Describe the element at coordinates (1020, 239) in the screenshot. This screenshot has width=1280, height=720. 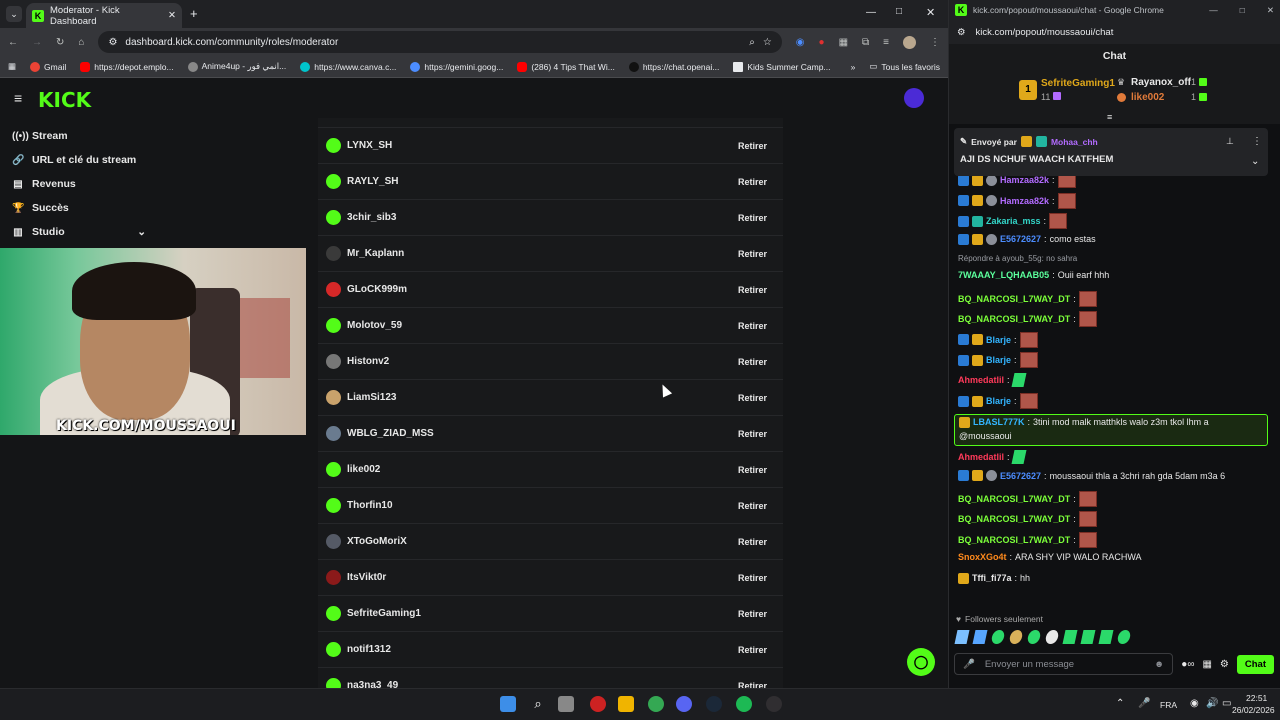
I see `chat-username: E5672627` at that location.